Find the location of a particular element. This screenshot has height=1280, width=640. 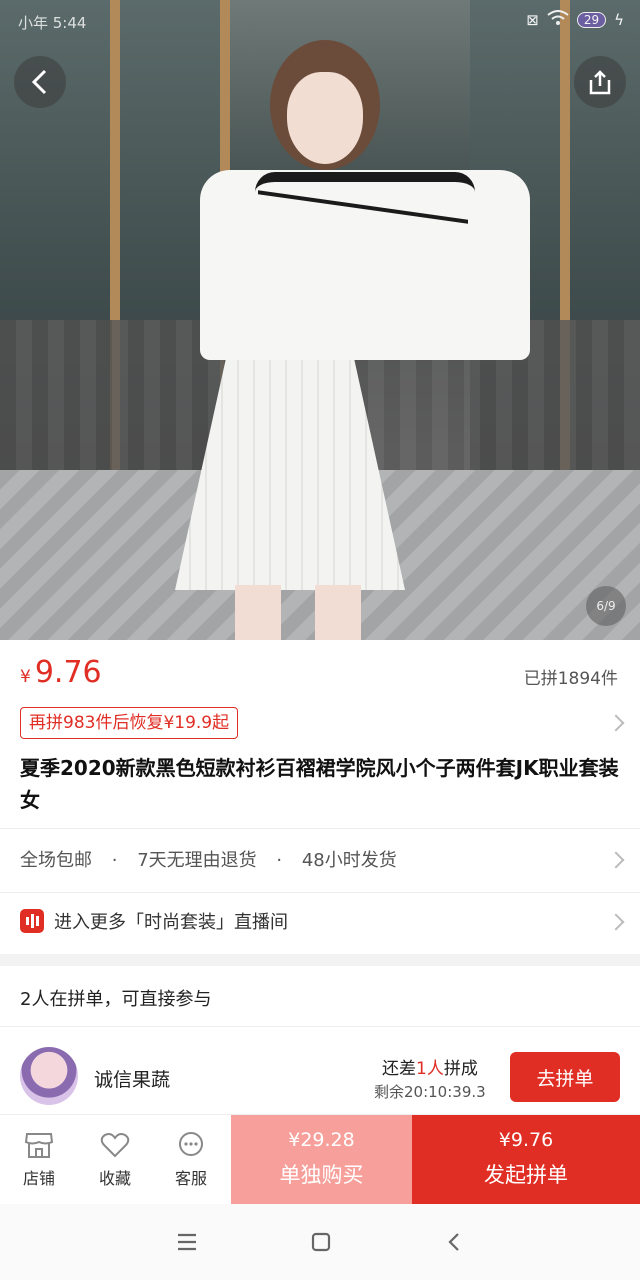

service-guarantees: 全场包邮 · 7天无理由退货 · 48小时发货 is located at coordinates (208, 859).